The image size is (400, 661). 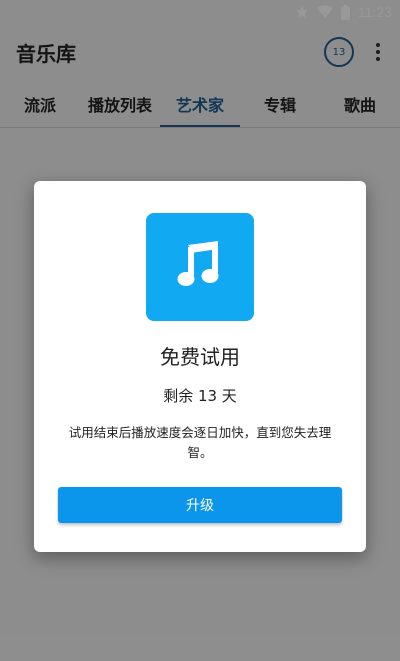 What do you see at coordinates (200, 505) in the screenshot?
I see `upgrade-button: 升级` at bounding box center [200, 505].